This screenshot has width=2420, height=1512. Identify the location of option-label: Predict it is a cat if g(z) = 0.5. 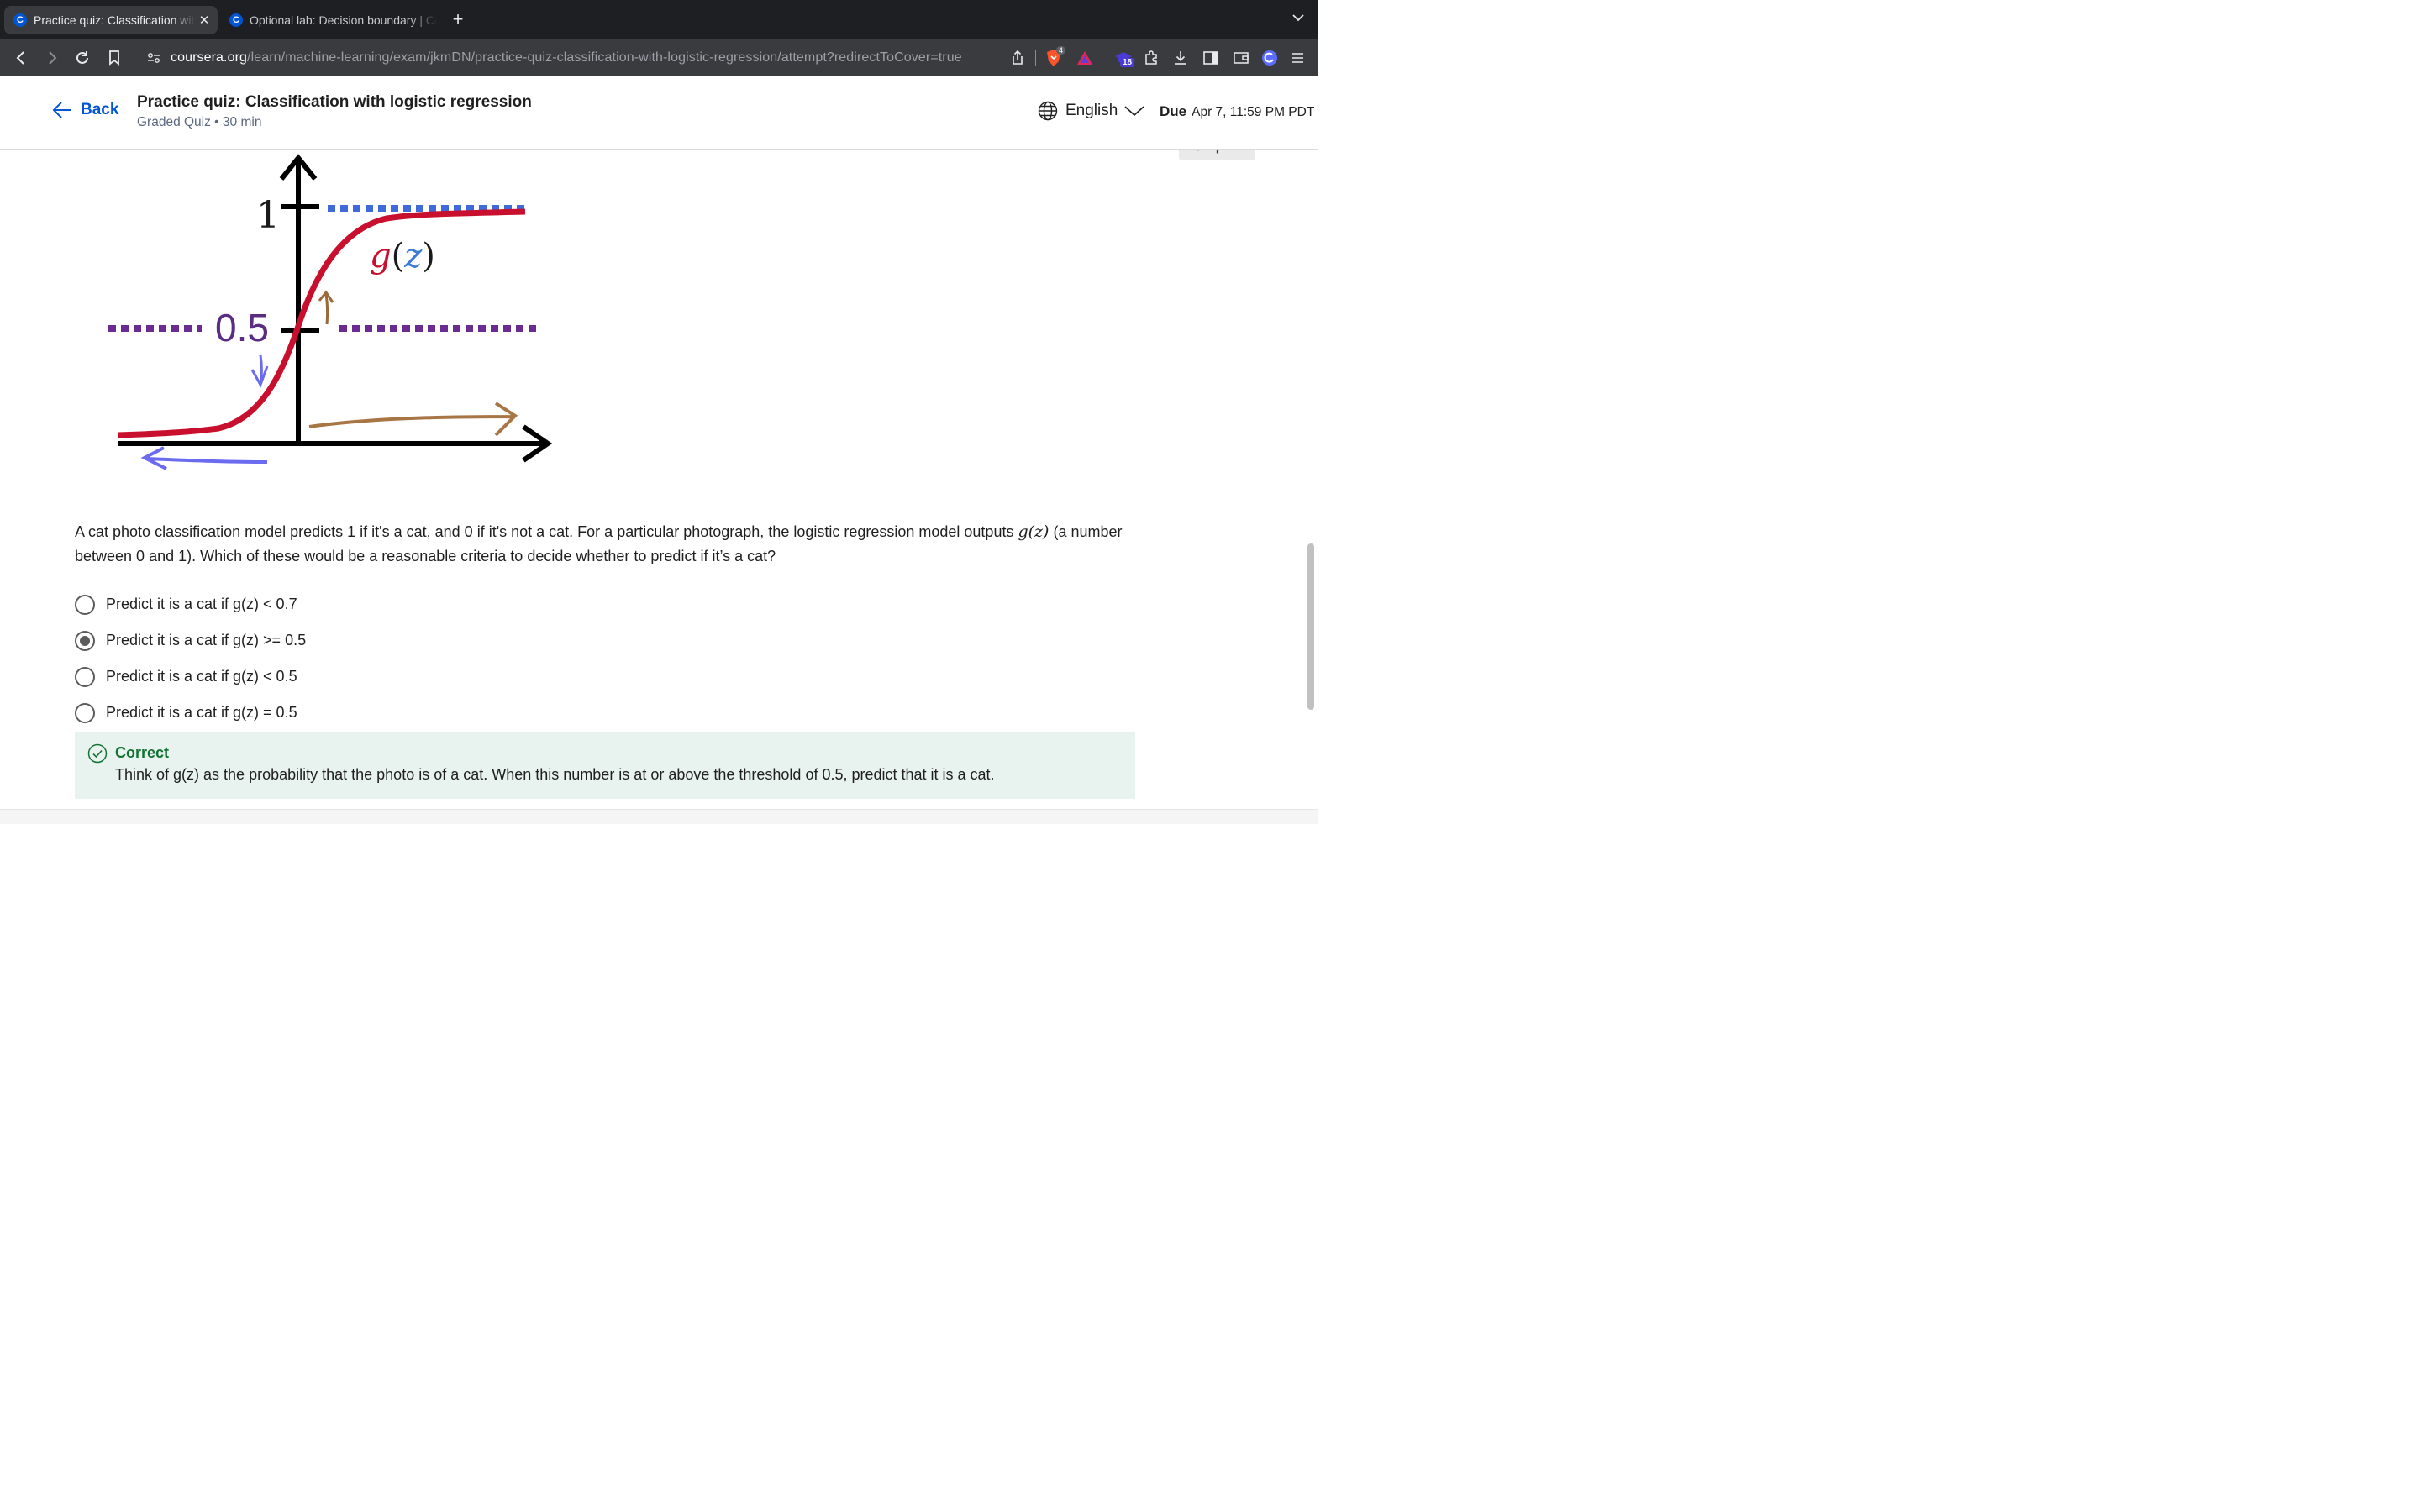
(202, 712).